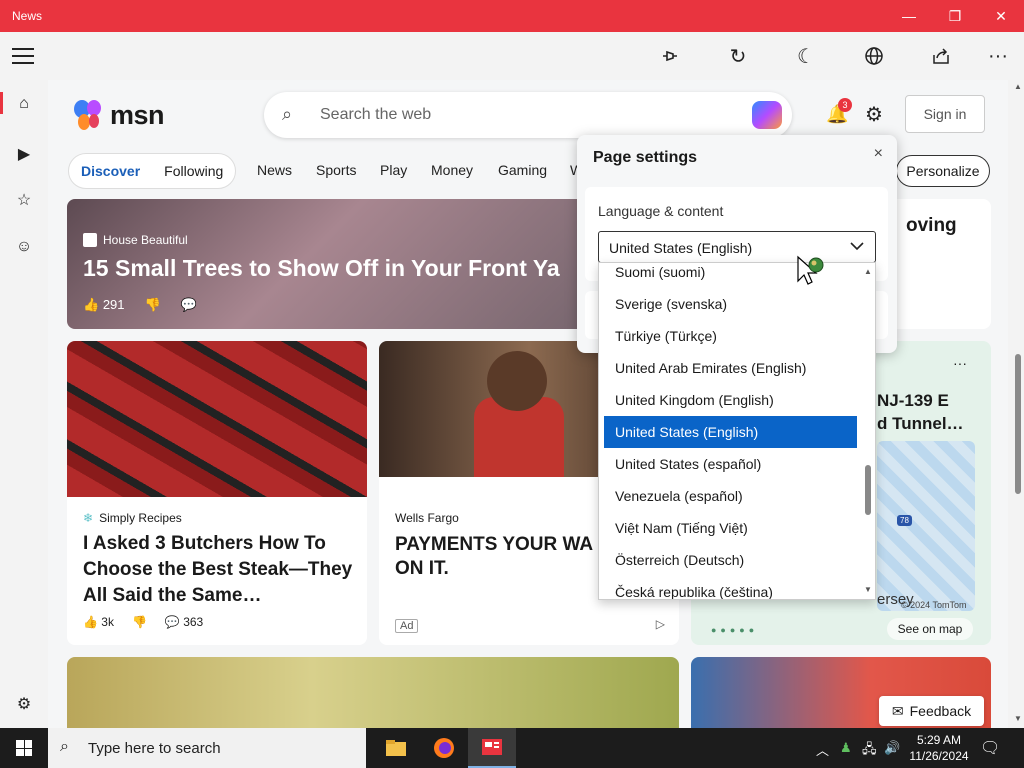 This screenshot has width=1024, height=768. What do you see at coordinates (738, 56) in the screenshot?
I see `refresh-icon: ↻` at bounding box center [738, 56].